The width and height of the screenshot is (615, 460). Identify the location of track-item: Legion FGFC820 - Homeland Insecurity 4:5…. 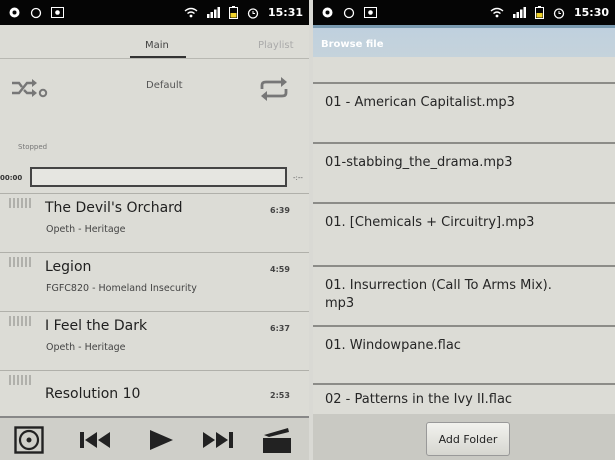
(154, 280).